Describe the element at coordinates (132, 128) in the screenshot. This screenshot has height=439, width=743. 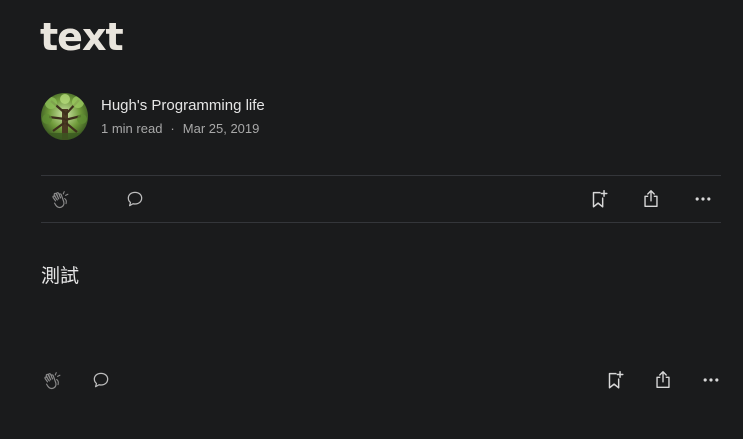
I see `read-time: 1 min read` at that location.